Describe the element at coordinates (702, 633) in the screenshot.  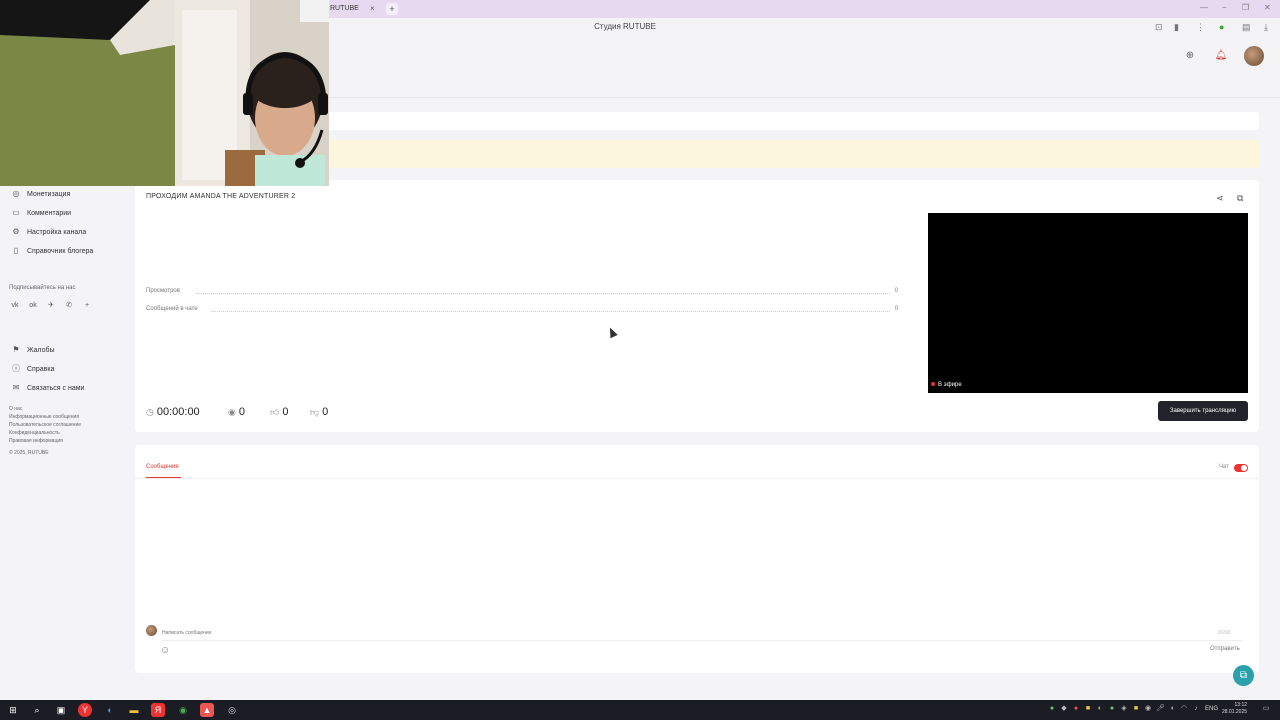
I see `chat-message-input` at that location.